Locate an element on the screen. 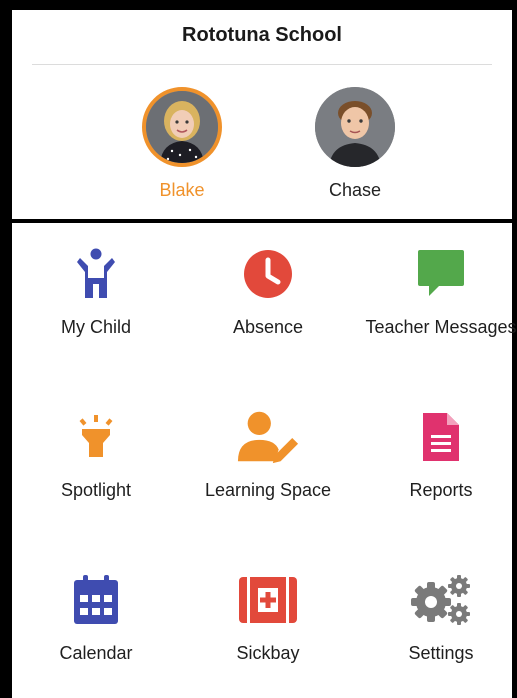  school-title: Rototuna School is located at coordinates (262, 35).